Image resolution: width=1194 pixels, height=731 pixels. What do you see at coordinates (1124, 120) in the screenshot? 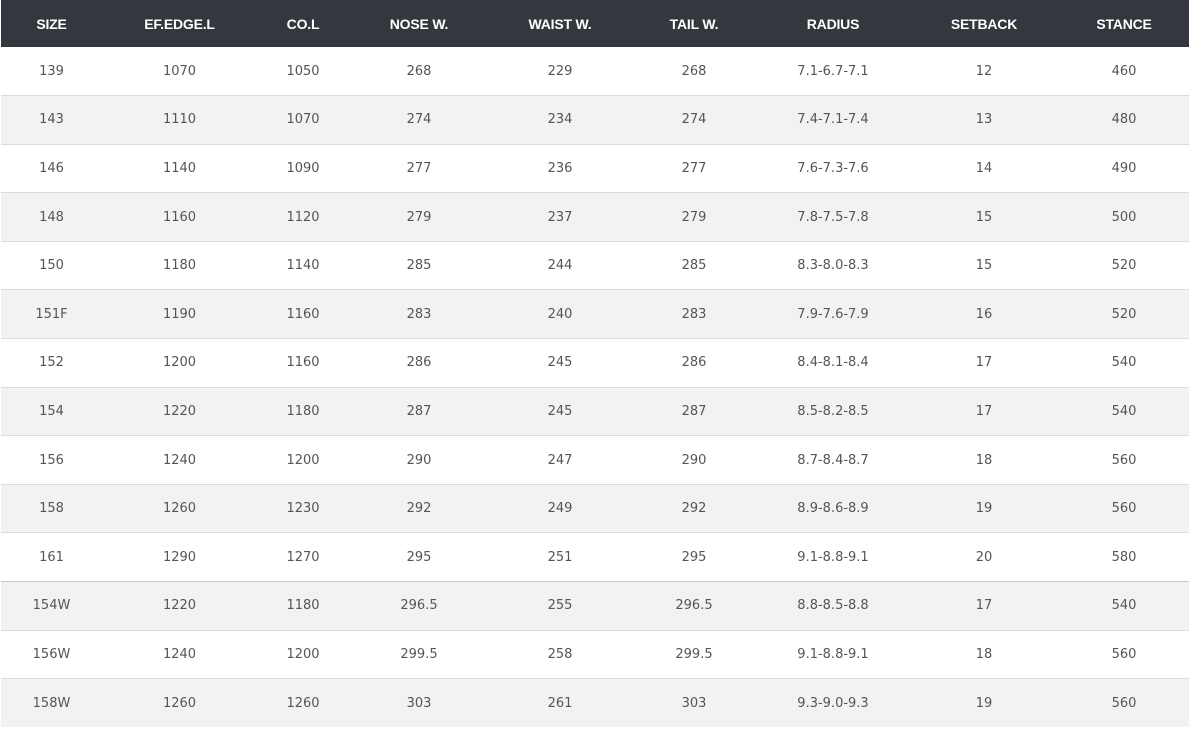
I see `cell-stance: 480` at bounding box center [1124, 120].